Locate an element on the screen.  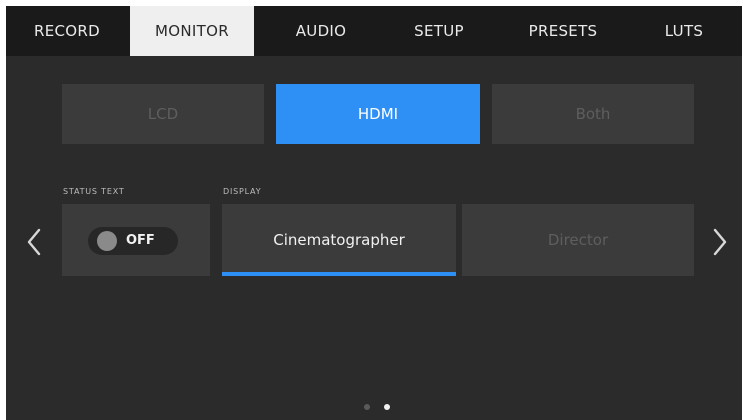
toggle-value: OFF is located at coordinates (140, 240).